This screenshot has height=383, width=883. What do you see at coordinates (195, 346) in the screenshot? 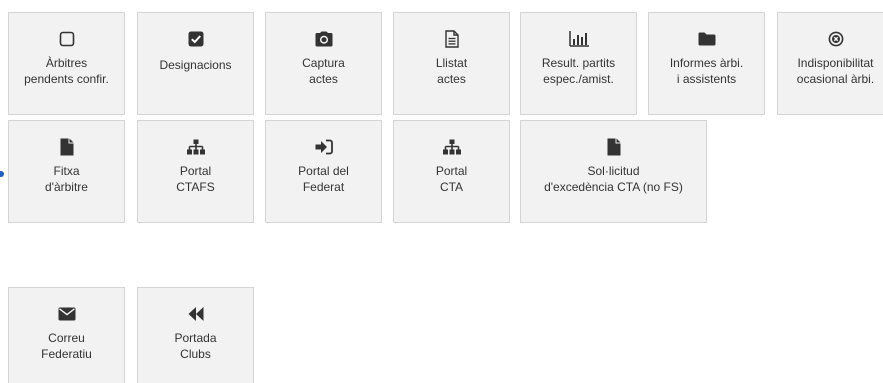
I see `tile-label: Portada Clubs` at bounding box center [195, 346].